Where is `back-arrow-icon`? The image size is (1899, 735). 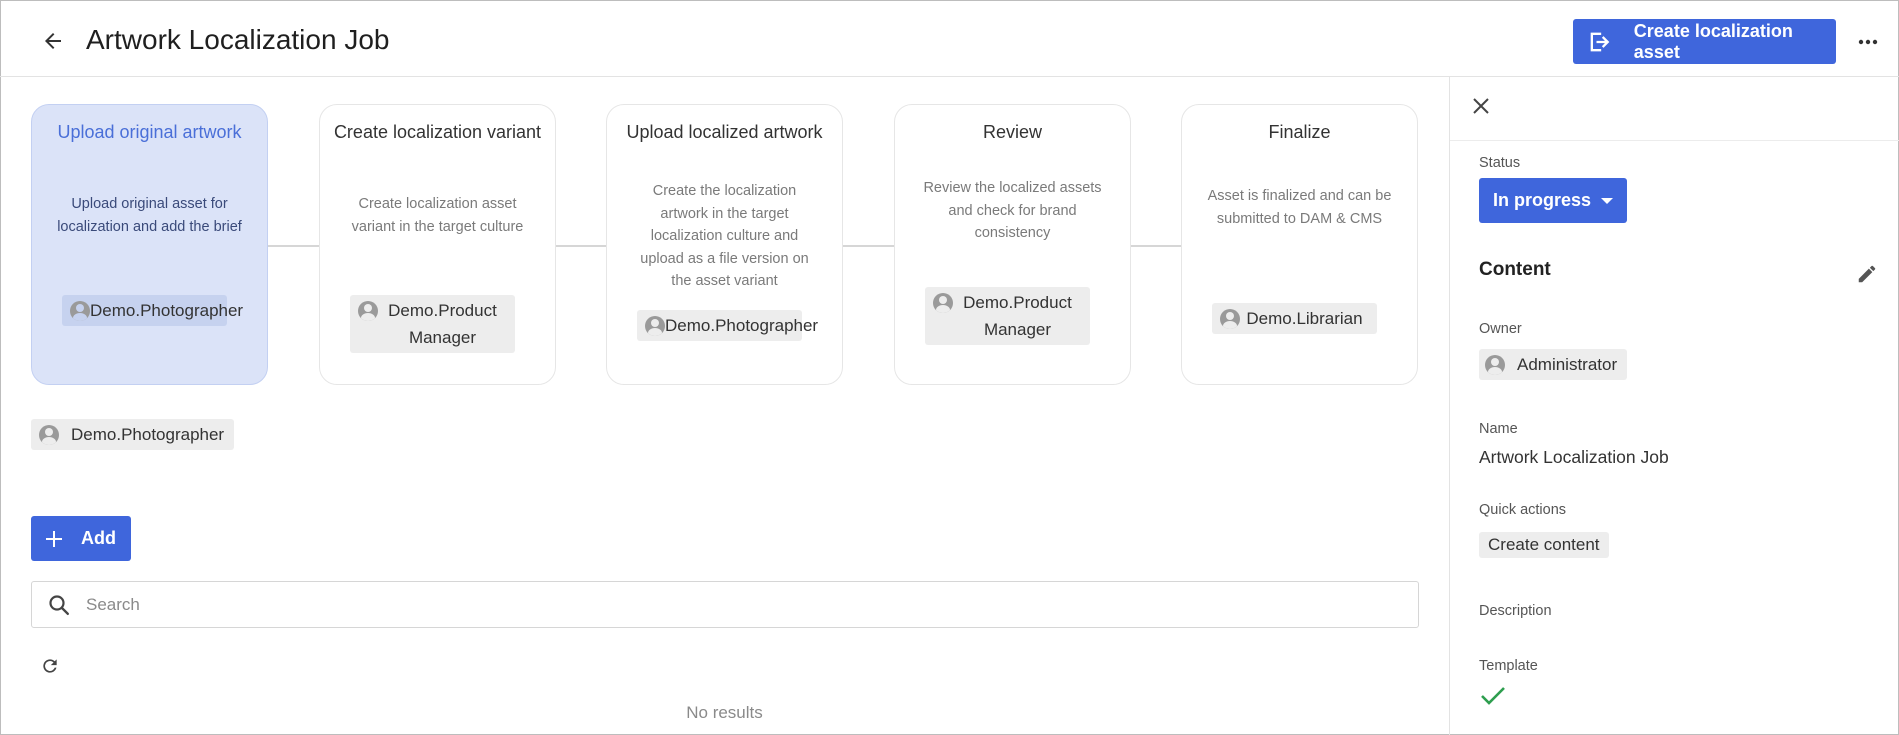 back-arrow-icon is located at coordinates (53, 41).